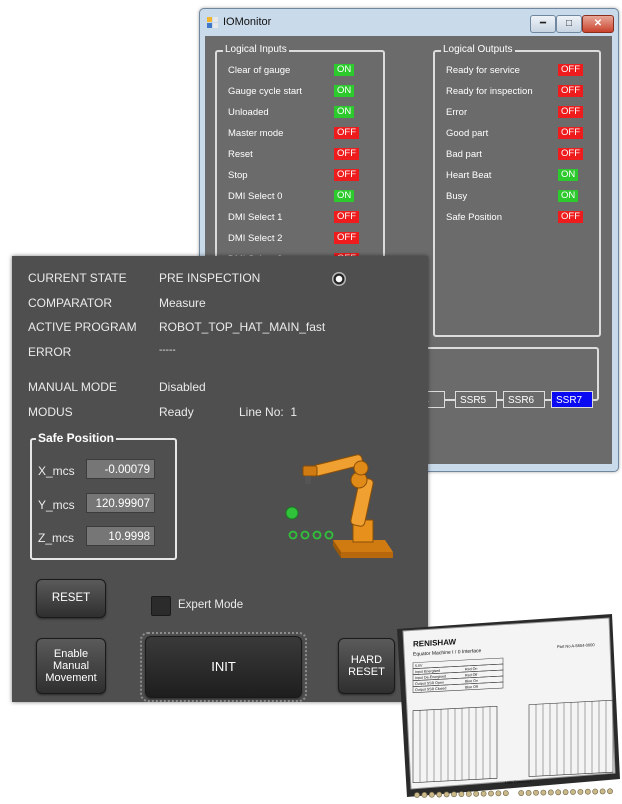  Describe the element at coordinates (256, 50) in the screenshot. I see `logical-inputs-title: Logical Inputs` at that location.